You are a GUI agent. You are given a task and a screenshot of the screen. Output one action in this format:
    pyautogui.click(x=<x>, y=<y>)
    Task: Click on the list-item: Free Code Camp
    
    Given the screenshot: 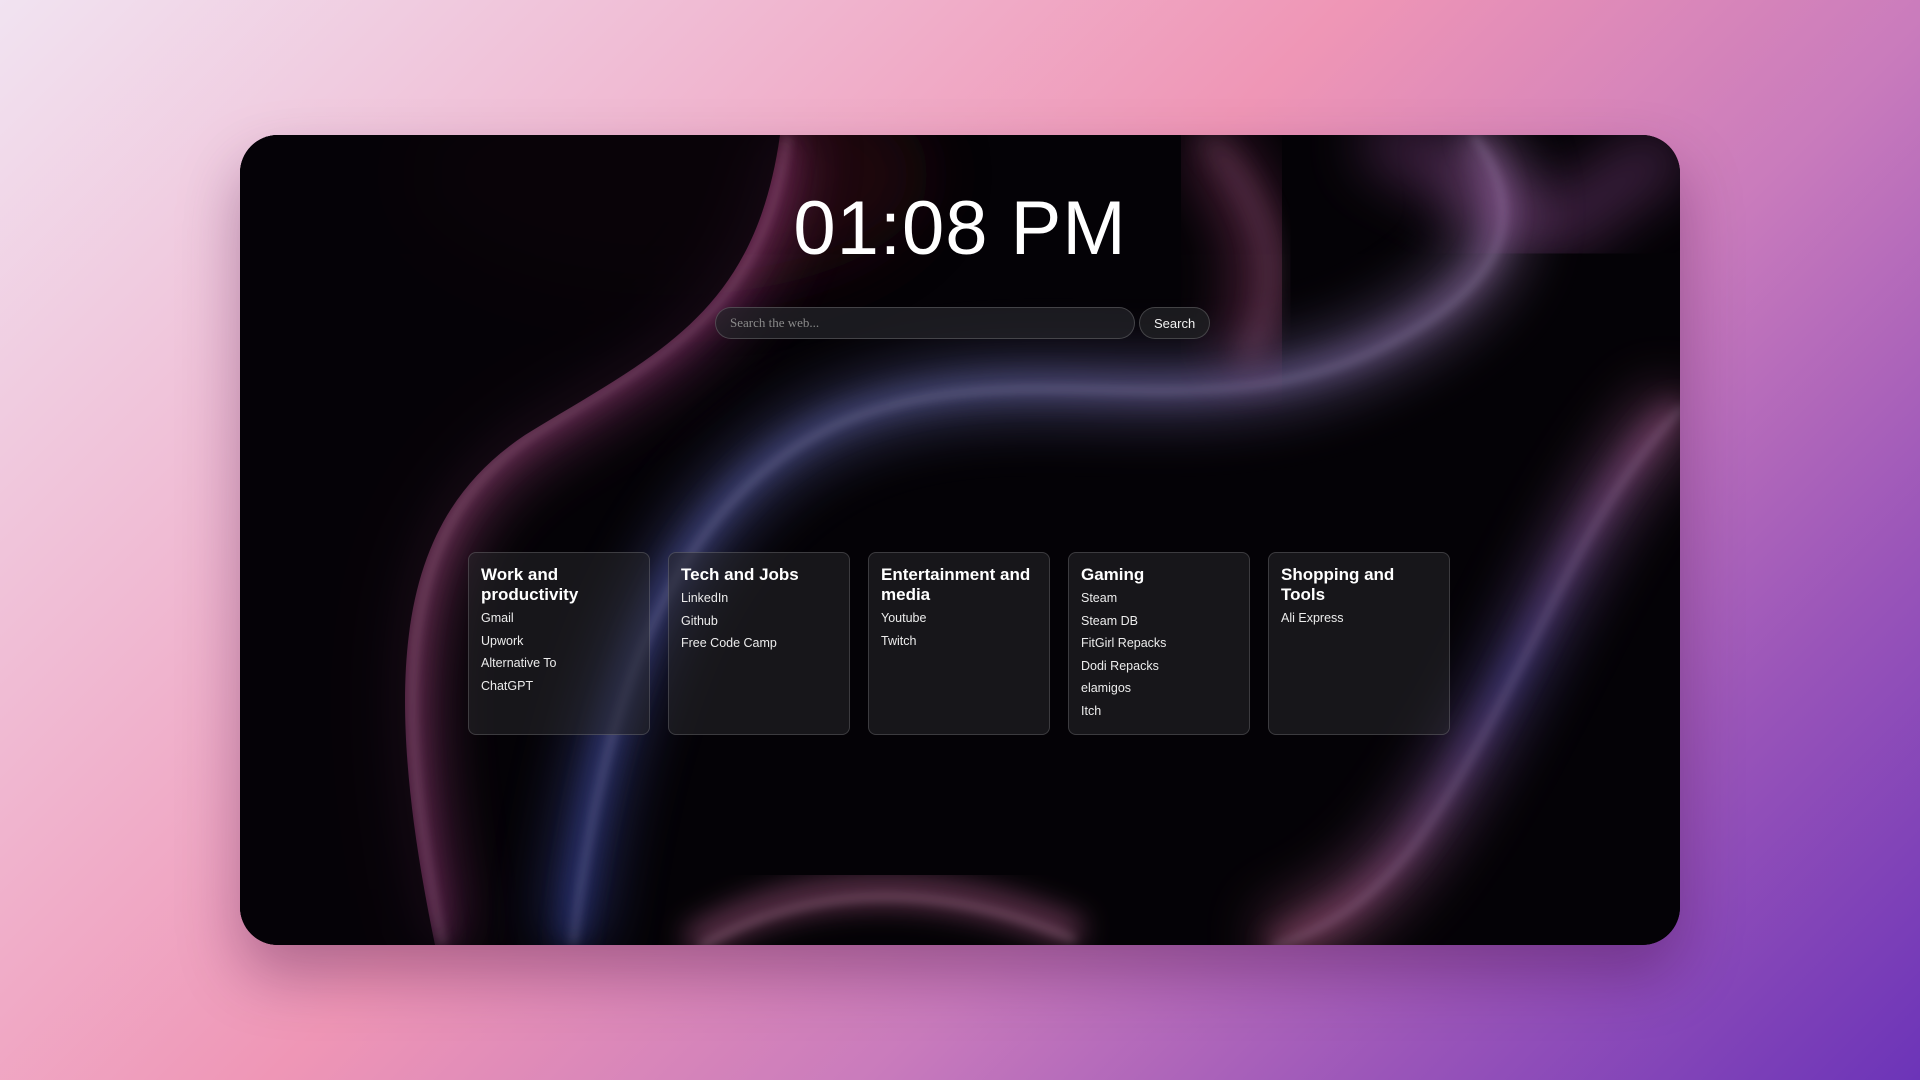 What is the action you would take?
    pyautogui.click(x=759, y=643)
    